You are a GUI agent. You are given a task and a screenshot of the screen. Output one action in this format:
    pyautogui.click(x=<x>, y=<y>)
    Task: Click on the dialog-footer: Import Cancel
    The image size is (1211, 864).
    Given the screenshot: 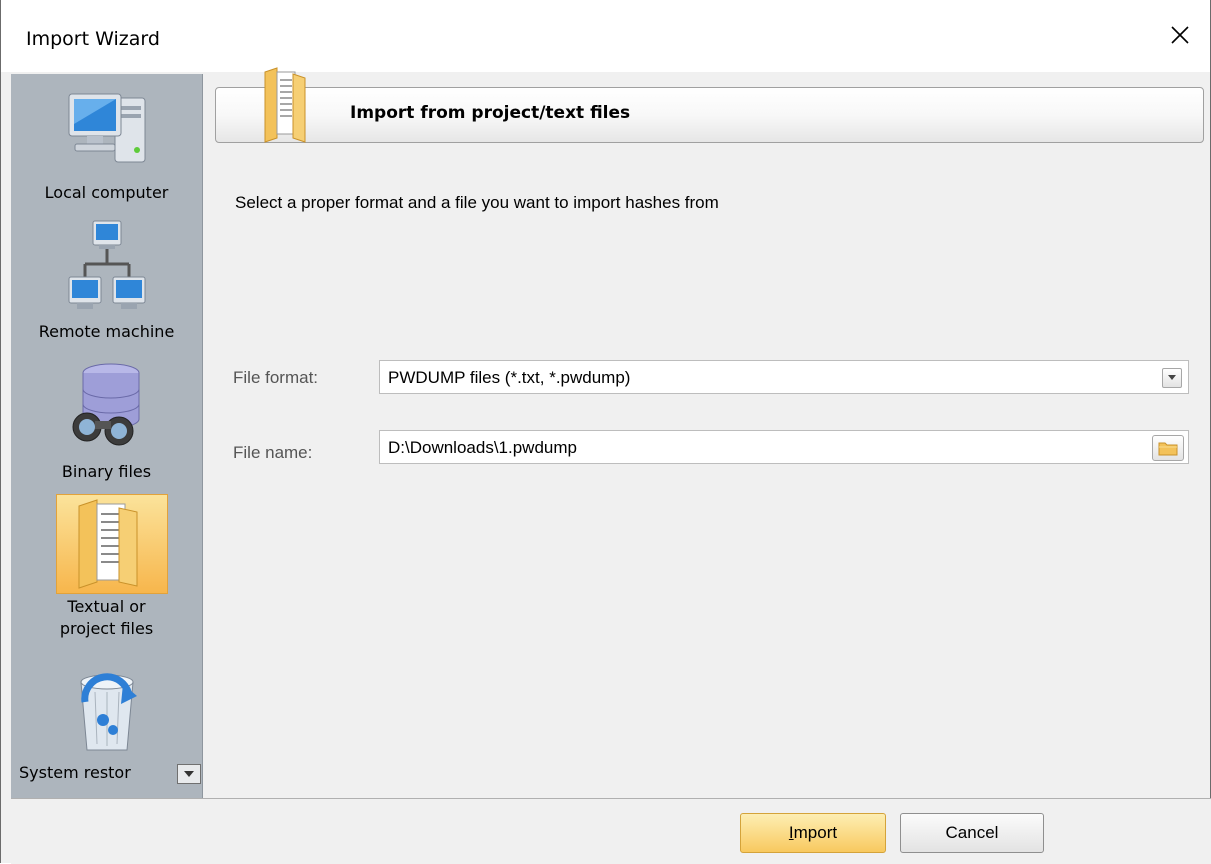 What is the action you would take?
    pyautogui.click(x=611, y=831)
    